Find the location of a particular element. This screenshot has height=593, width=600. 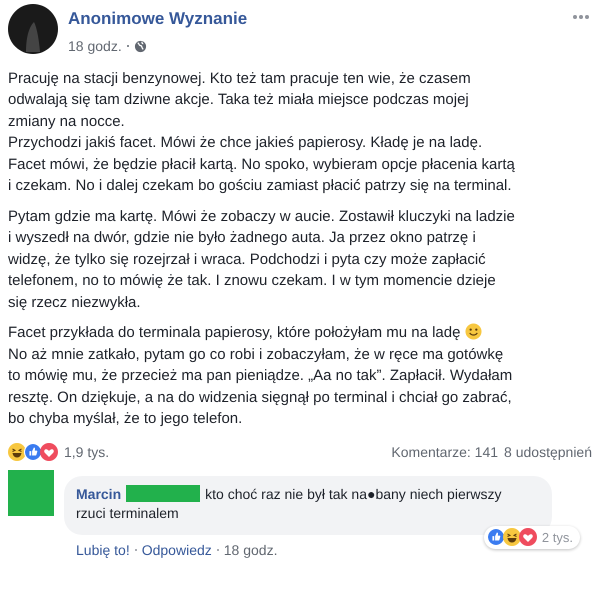

author-name: Anonimowe Wyznanie is located at coordinates (320, 19).